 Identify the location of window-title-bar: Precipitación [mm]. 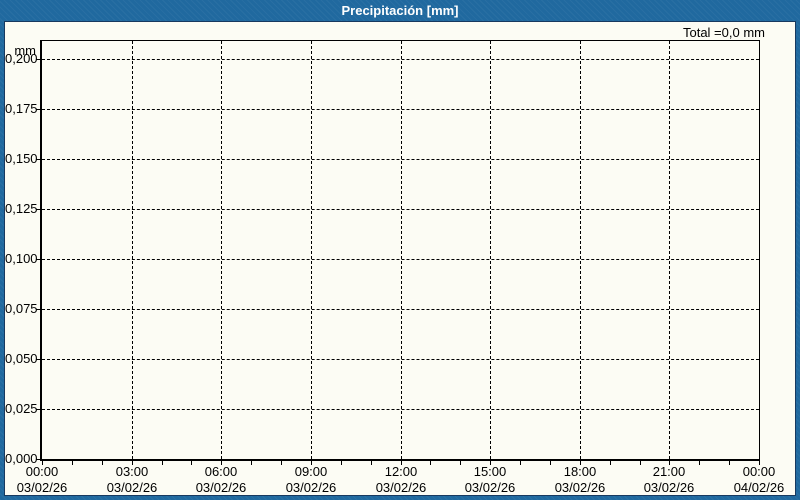
(400, 10).